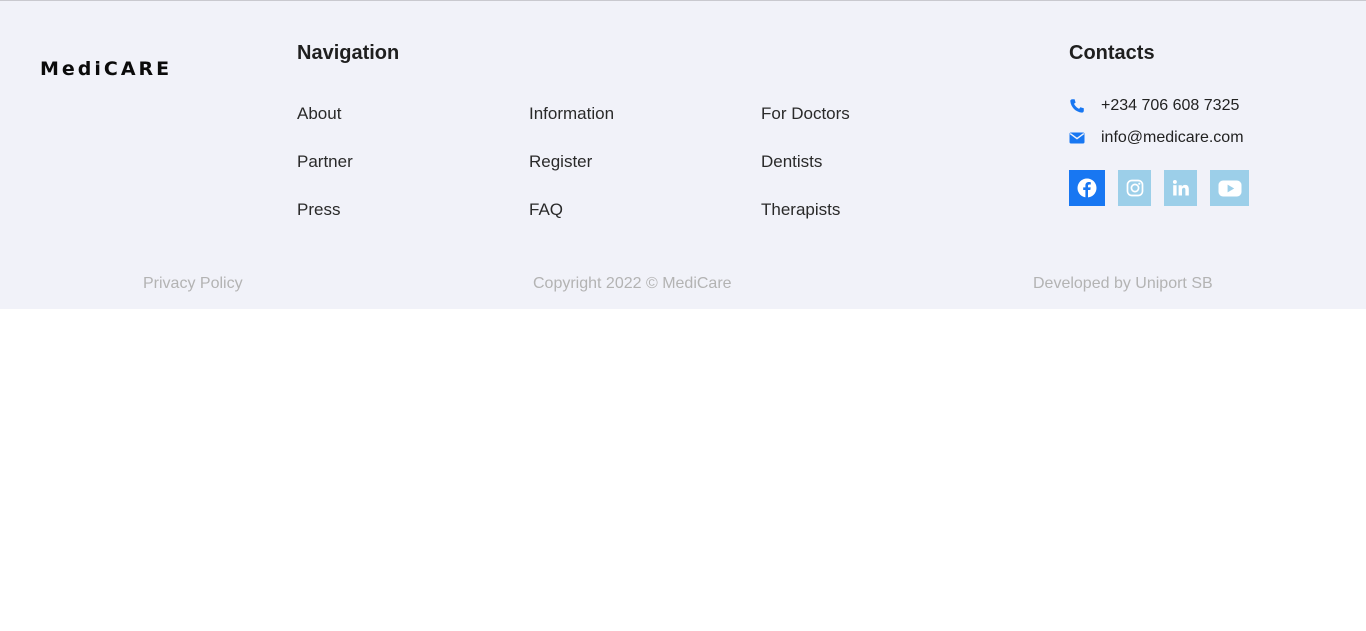 This screenshot has width=1366, height=631. I want to click on nav-link-dentists: Dentists, so click(805, 175).